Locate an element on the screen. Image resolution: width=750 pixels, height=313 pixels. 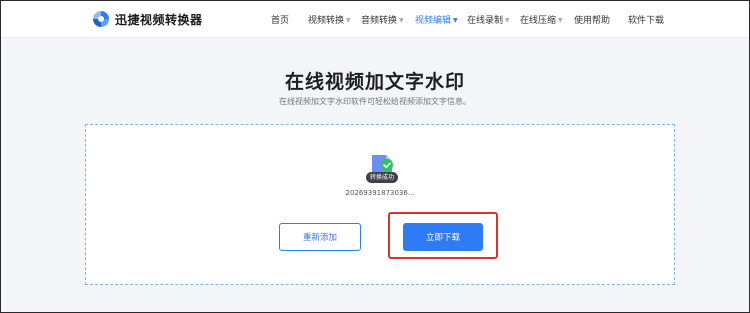
page-subtitle: 在线视频加文字水印软件可轻松给视频添加文字信息。 is located at coordinates (375, 101).